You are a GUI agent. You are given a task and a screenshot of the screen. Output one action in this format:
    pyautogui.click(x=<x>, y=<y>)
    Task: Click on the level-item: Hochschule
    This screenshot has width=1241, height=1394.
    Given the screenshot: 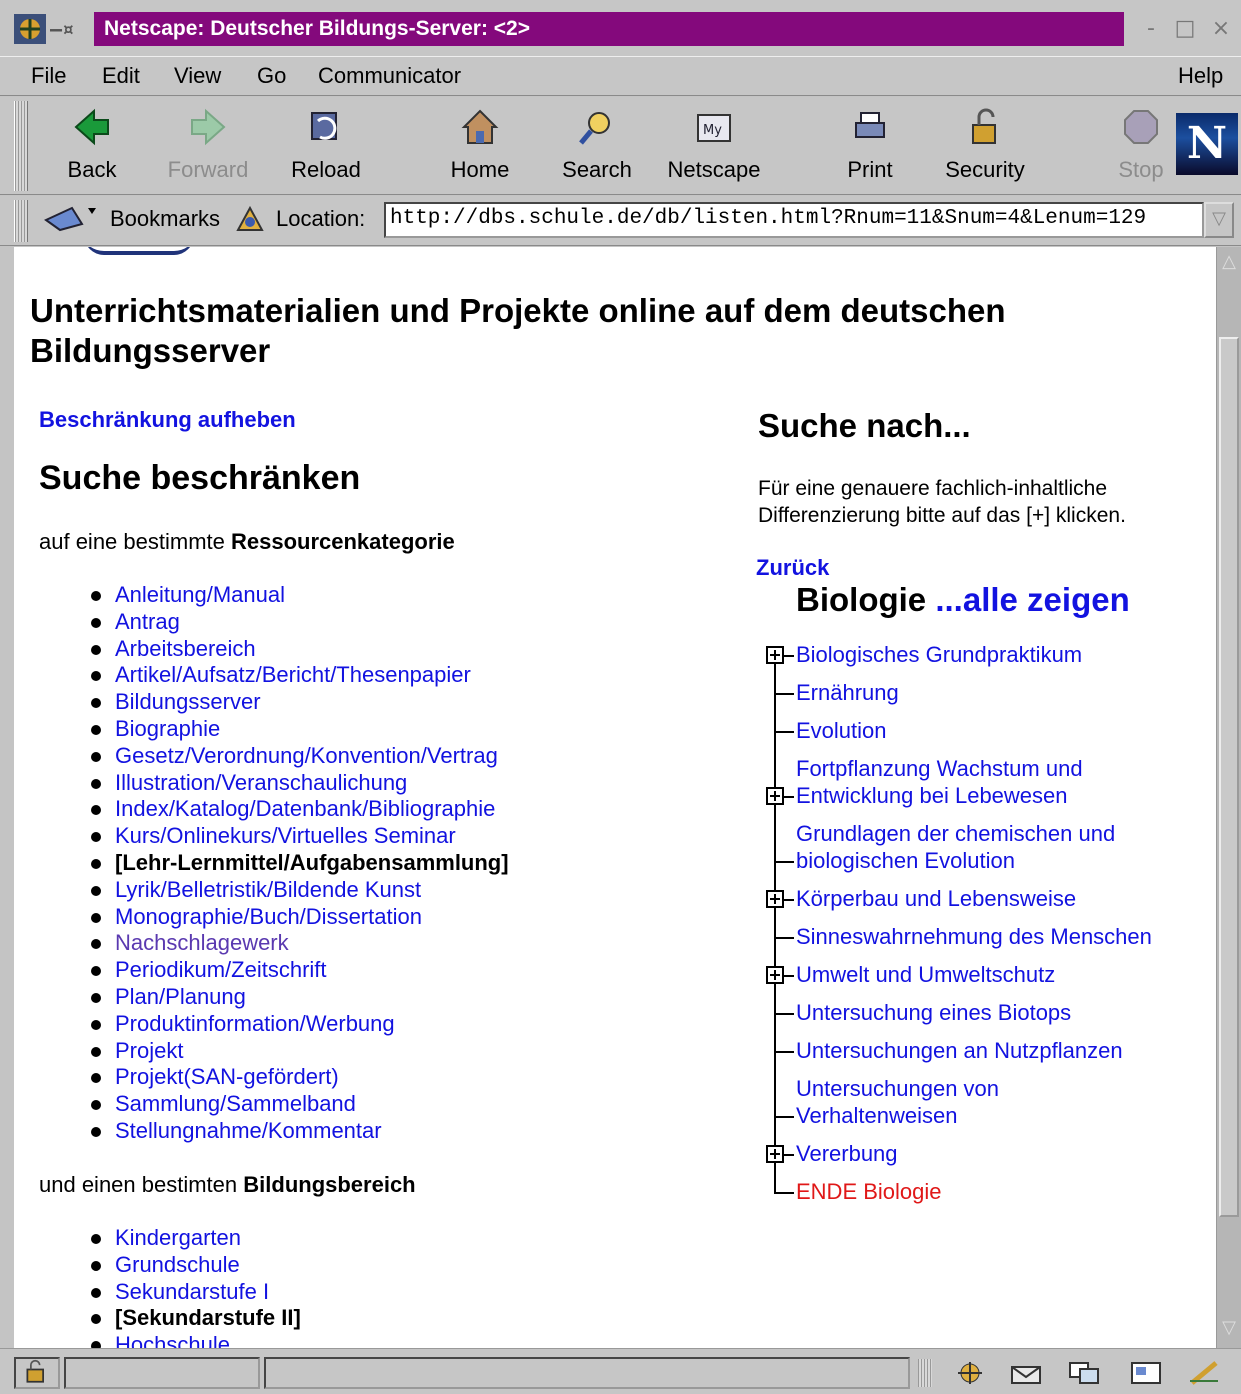 What is the action you would take?
    pyautogui.click(x=195, y=1340)
    